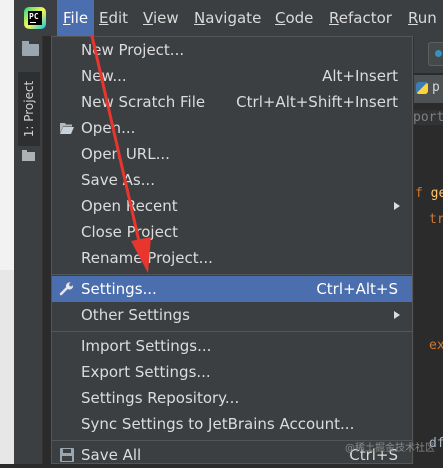 Image resolution: width=443 pixels, height=468 pixels. What do you see at coordinates (76, 18) in the screenshot?
I see `menu-file: File` at bounding box center [76, 18].